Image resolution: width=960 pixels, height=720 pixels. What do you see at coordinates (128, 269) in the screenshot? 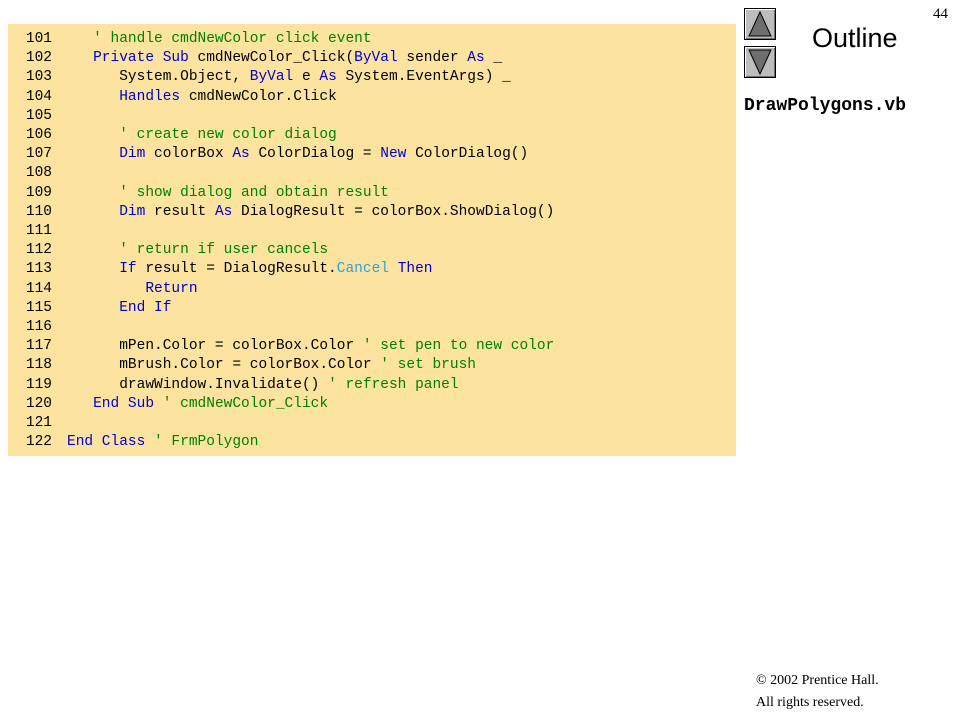
I see `keyword-token: If` at bounding box center [128, 269].